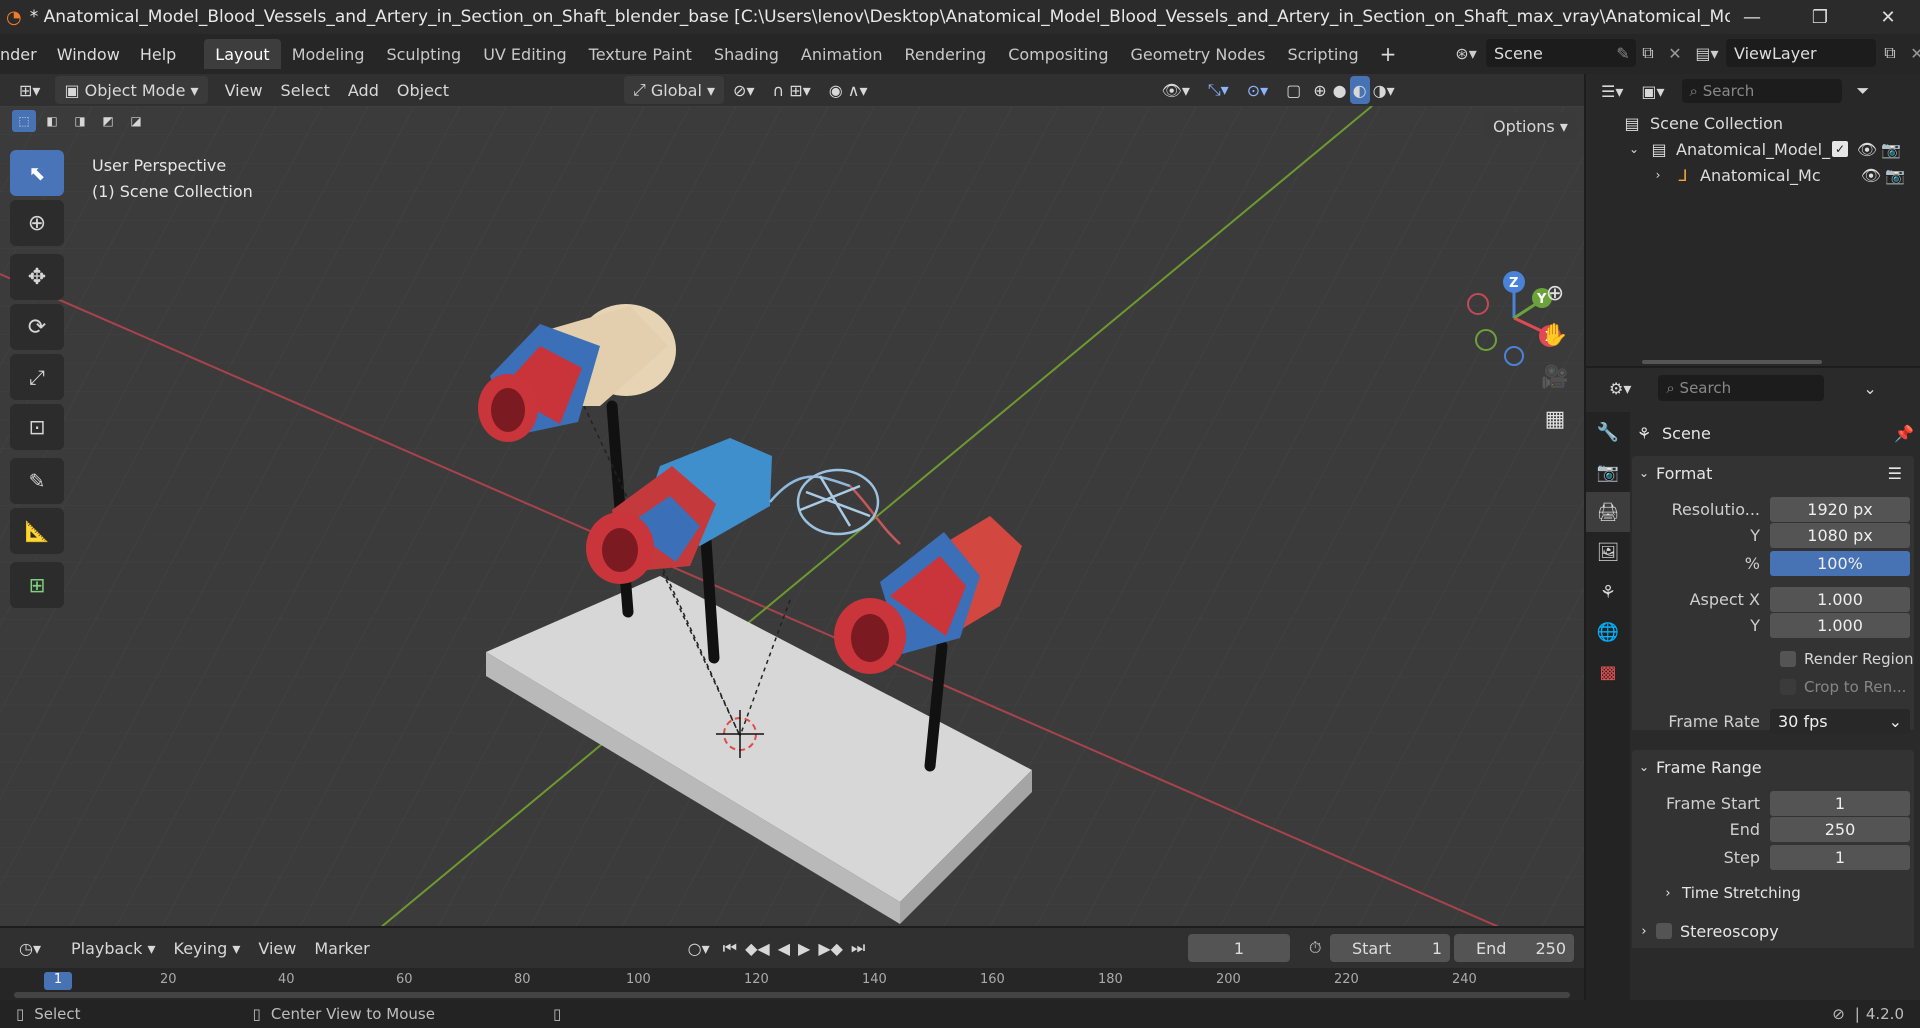  What do you see at coordinates (1840, 803) in the screenshot?
I see `frame-start-field: 1` at bounding box center [1840, 803].